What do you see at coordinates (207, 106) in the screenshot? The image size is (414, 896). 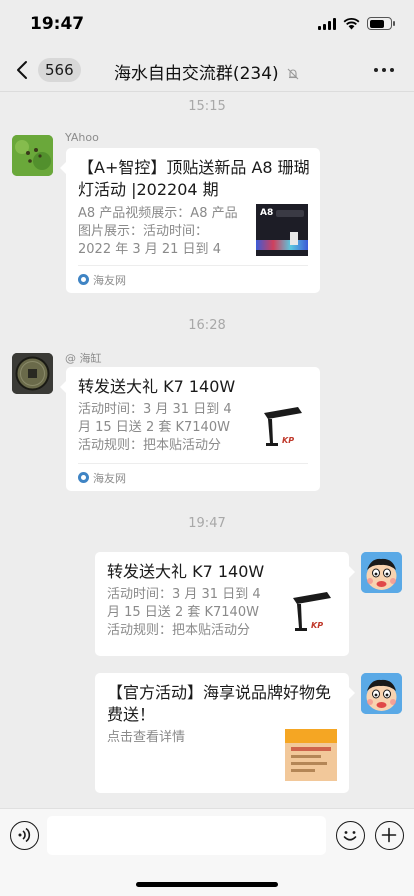 I see `time-divider: 15:15` at bounding box center [207, 106].